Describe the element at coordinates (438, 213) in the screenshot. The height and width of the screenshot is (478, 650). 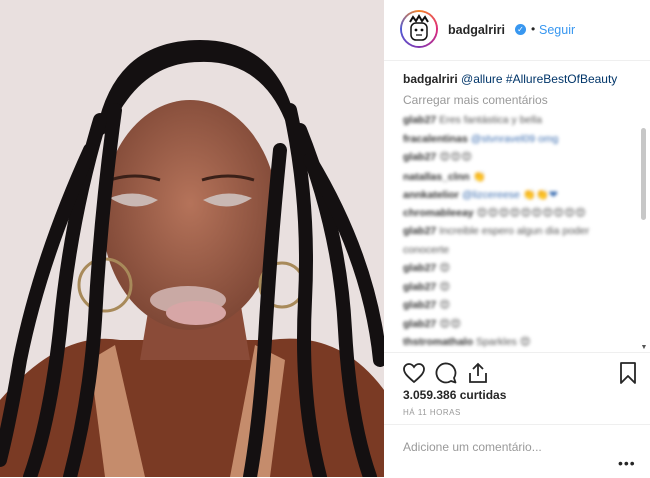
I see `comment-username: chromableeay` at that location.